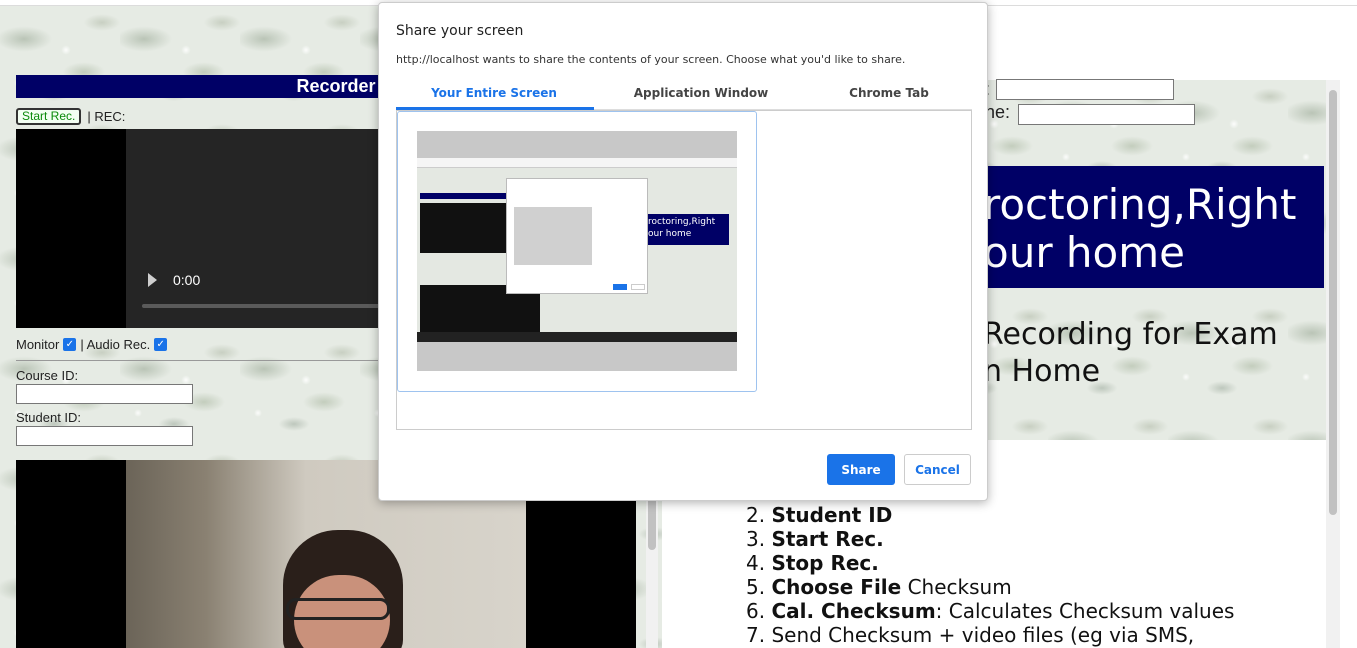 This screenshot has height=648, width=1357. Describe the element at coordinates (494, 93) in the screenshot. I see `tab-entire-screen: Your Entire Screen` at that location.